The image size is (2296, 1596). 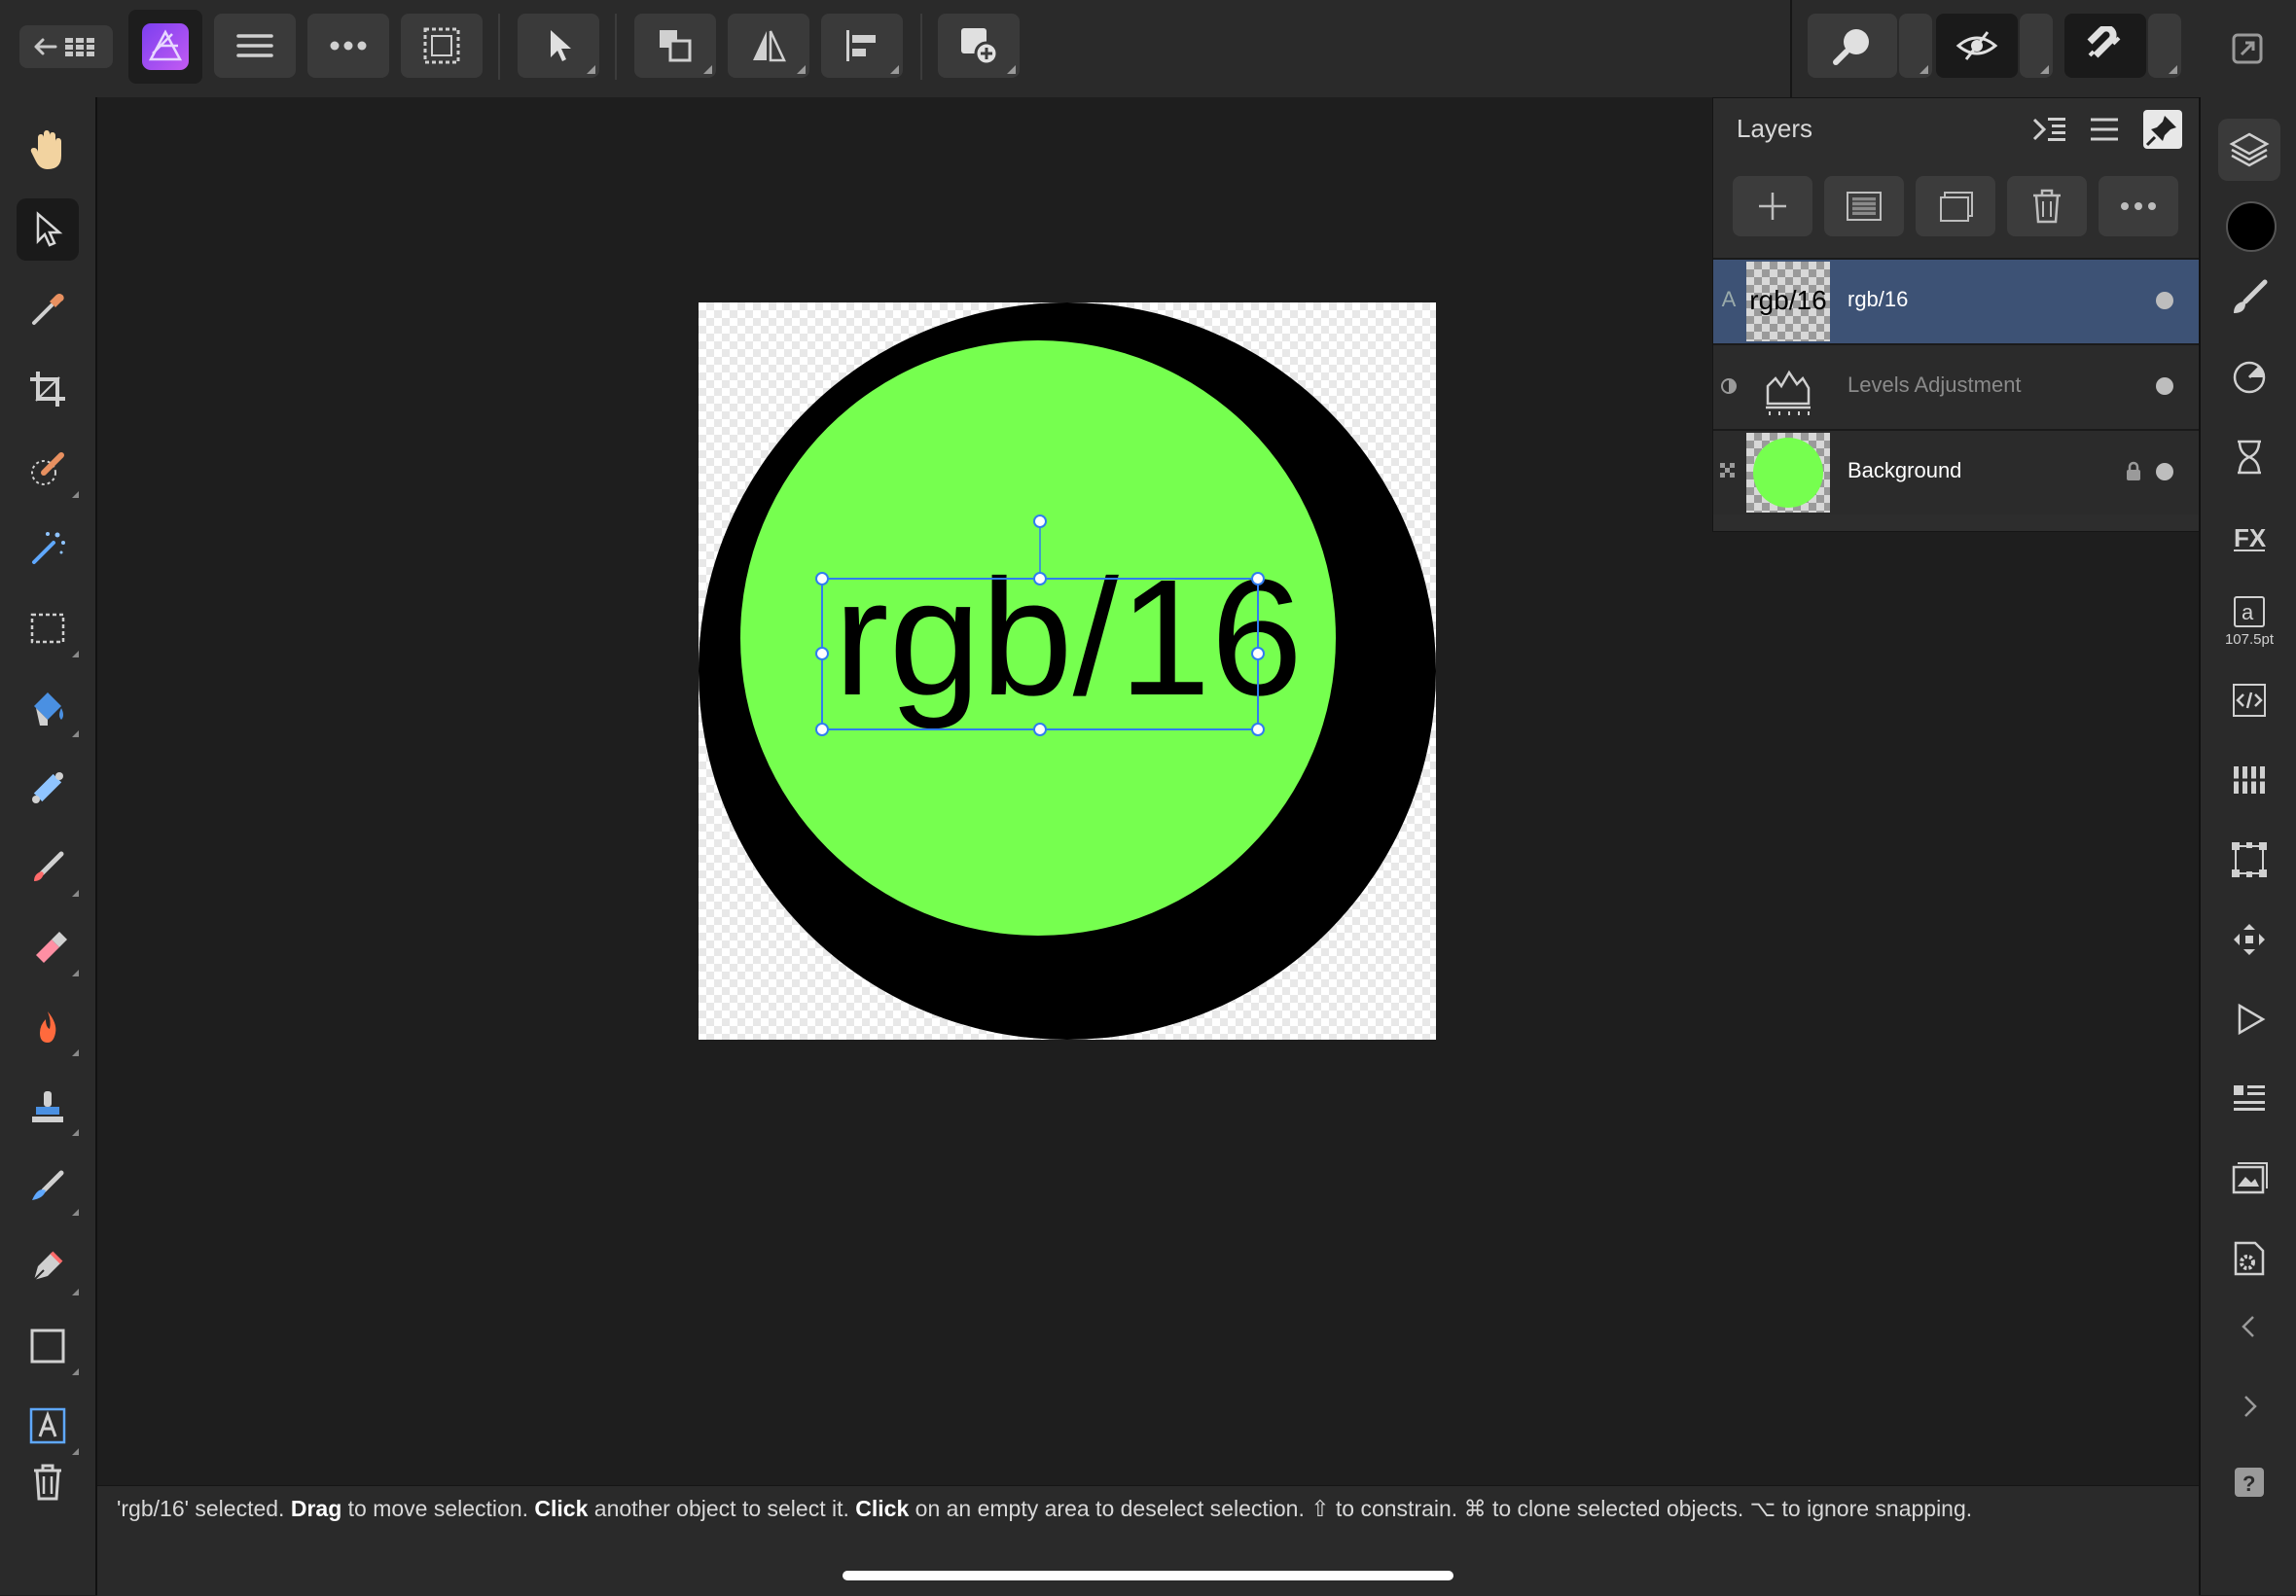 I want to click on layer-row: Levels Adjustment, so click(x=1956, y=386).